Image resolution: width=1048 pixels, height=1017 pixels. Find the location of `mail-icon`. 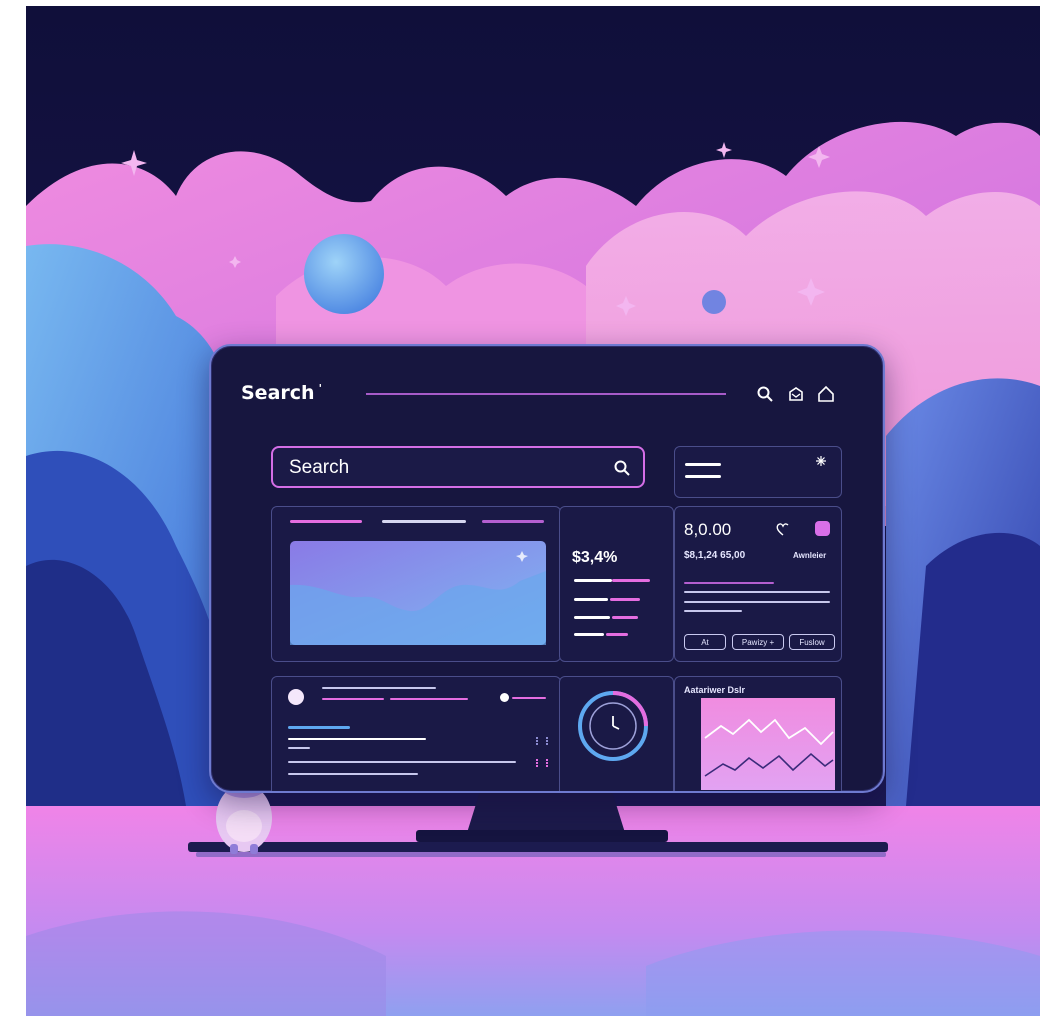

mail-icon is located at coordinates (796, 394).